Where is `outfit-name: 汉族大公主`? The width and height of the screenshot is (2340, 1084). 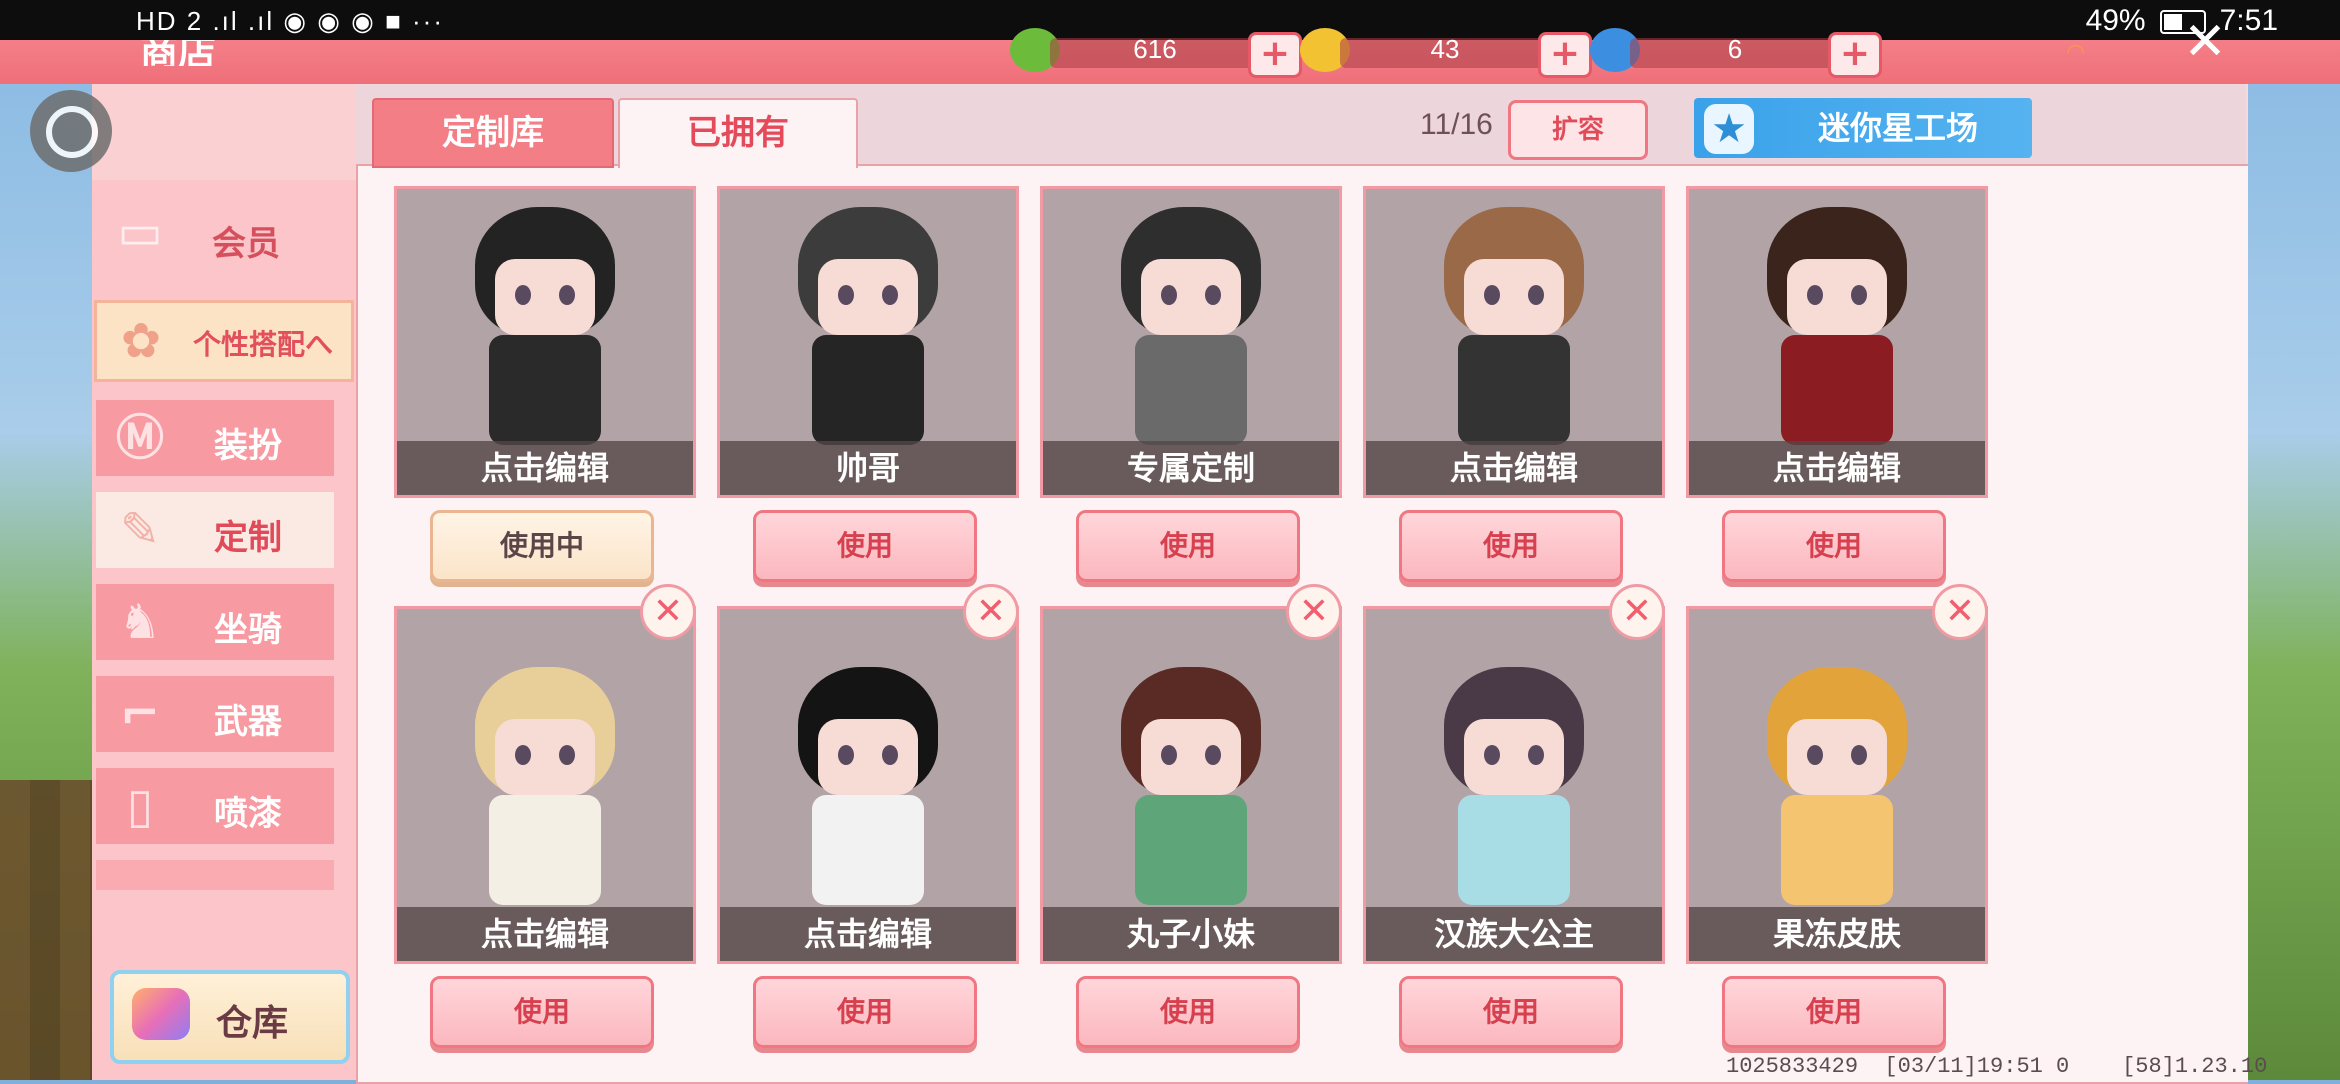 outfit-name: 汉族大公主 is located at coordinates (1514, 934).